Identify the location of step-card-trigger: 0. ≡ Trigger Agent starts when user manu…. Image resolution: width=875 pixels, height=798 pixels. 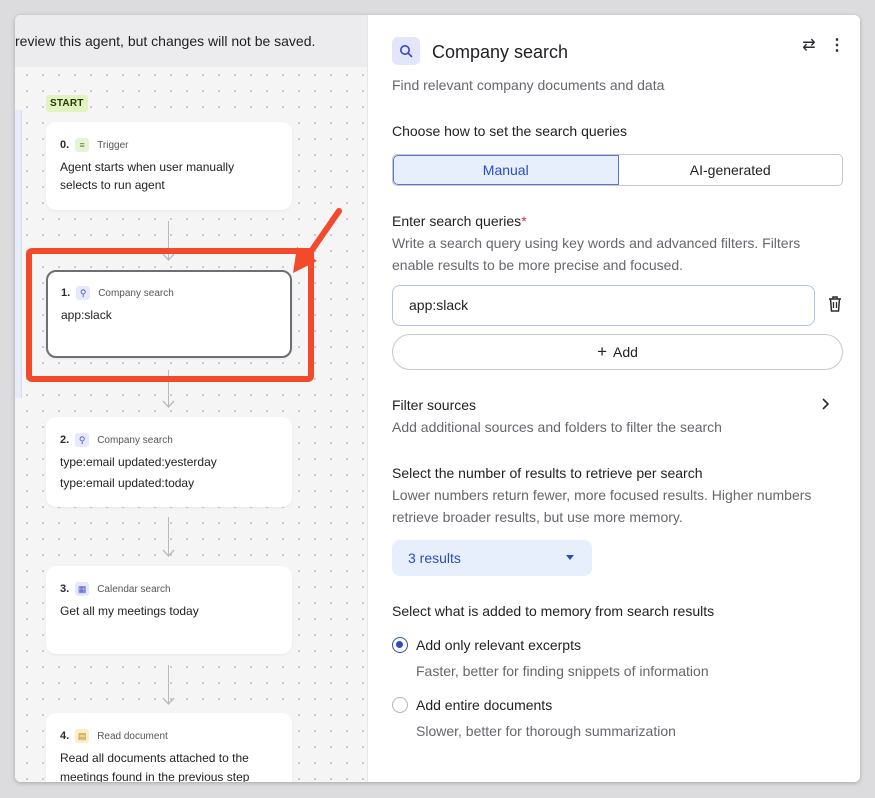
(169, 166).